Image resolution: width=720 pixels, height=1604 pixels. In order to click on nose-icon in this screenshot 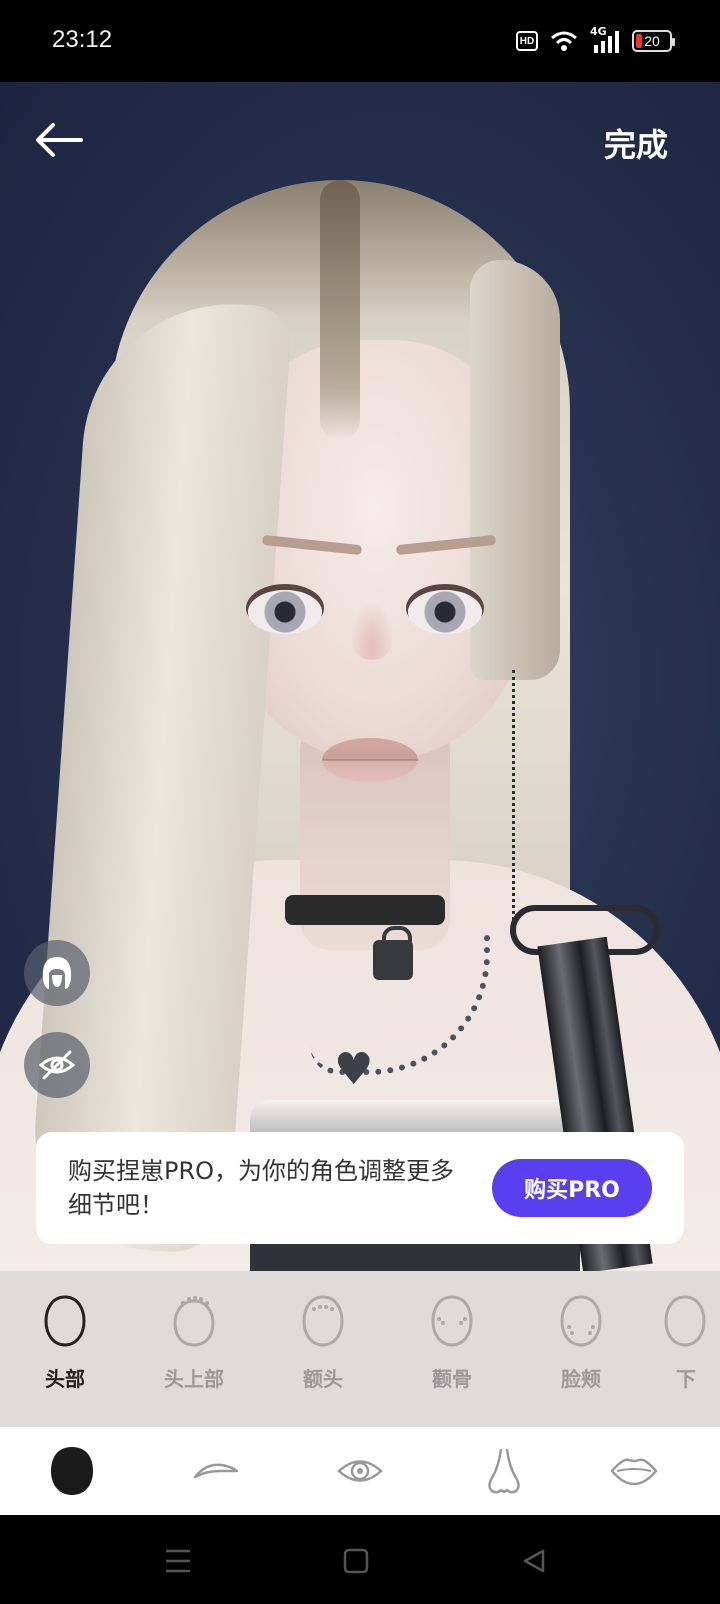, I will do `click(504, 1471)`.